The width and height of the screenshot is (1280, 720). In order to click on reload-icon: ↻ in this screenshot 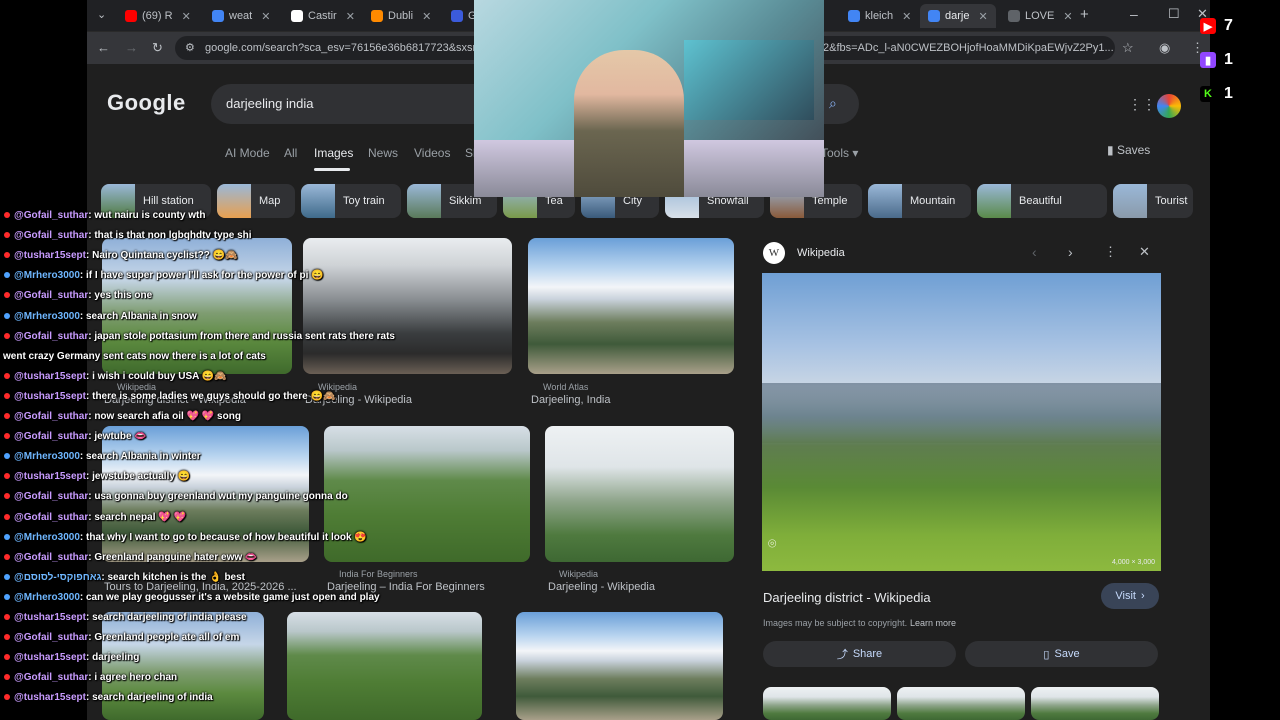, I will do `click(157, 48)`.